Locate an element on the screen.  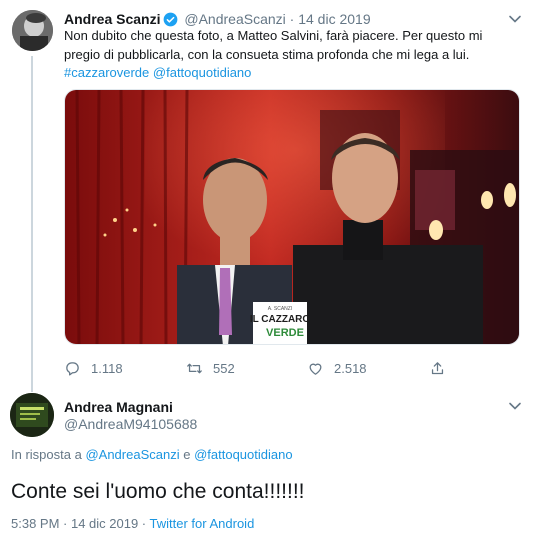
retweet-icon is located at coordinates (194, 368).